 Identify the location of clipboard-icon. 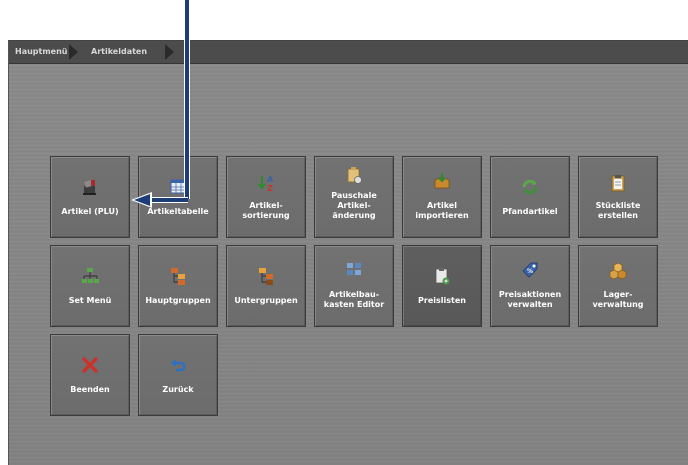
(618, 183).